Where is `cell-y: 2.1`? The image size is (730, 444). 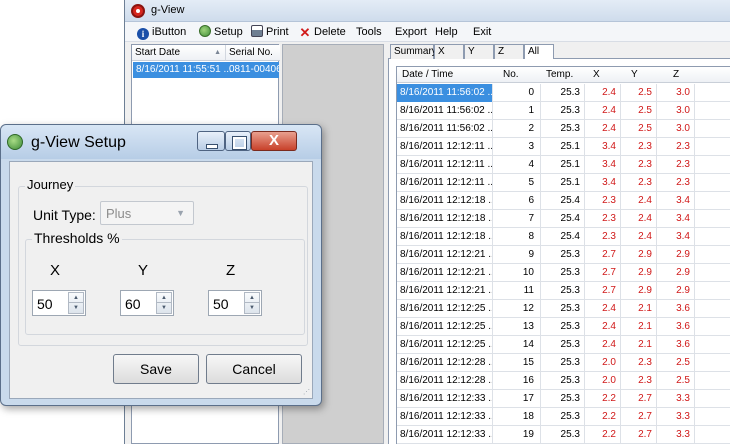
cell-y: 2.1 is located at coordinates (639, 345).